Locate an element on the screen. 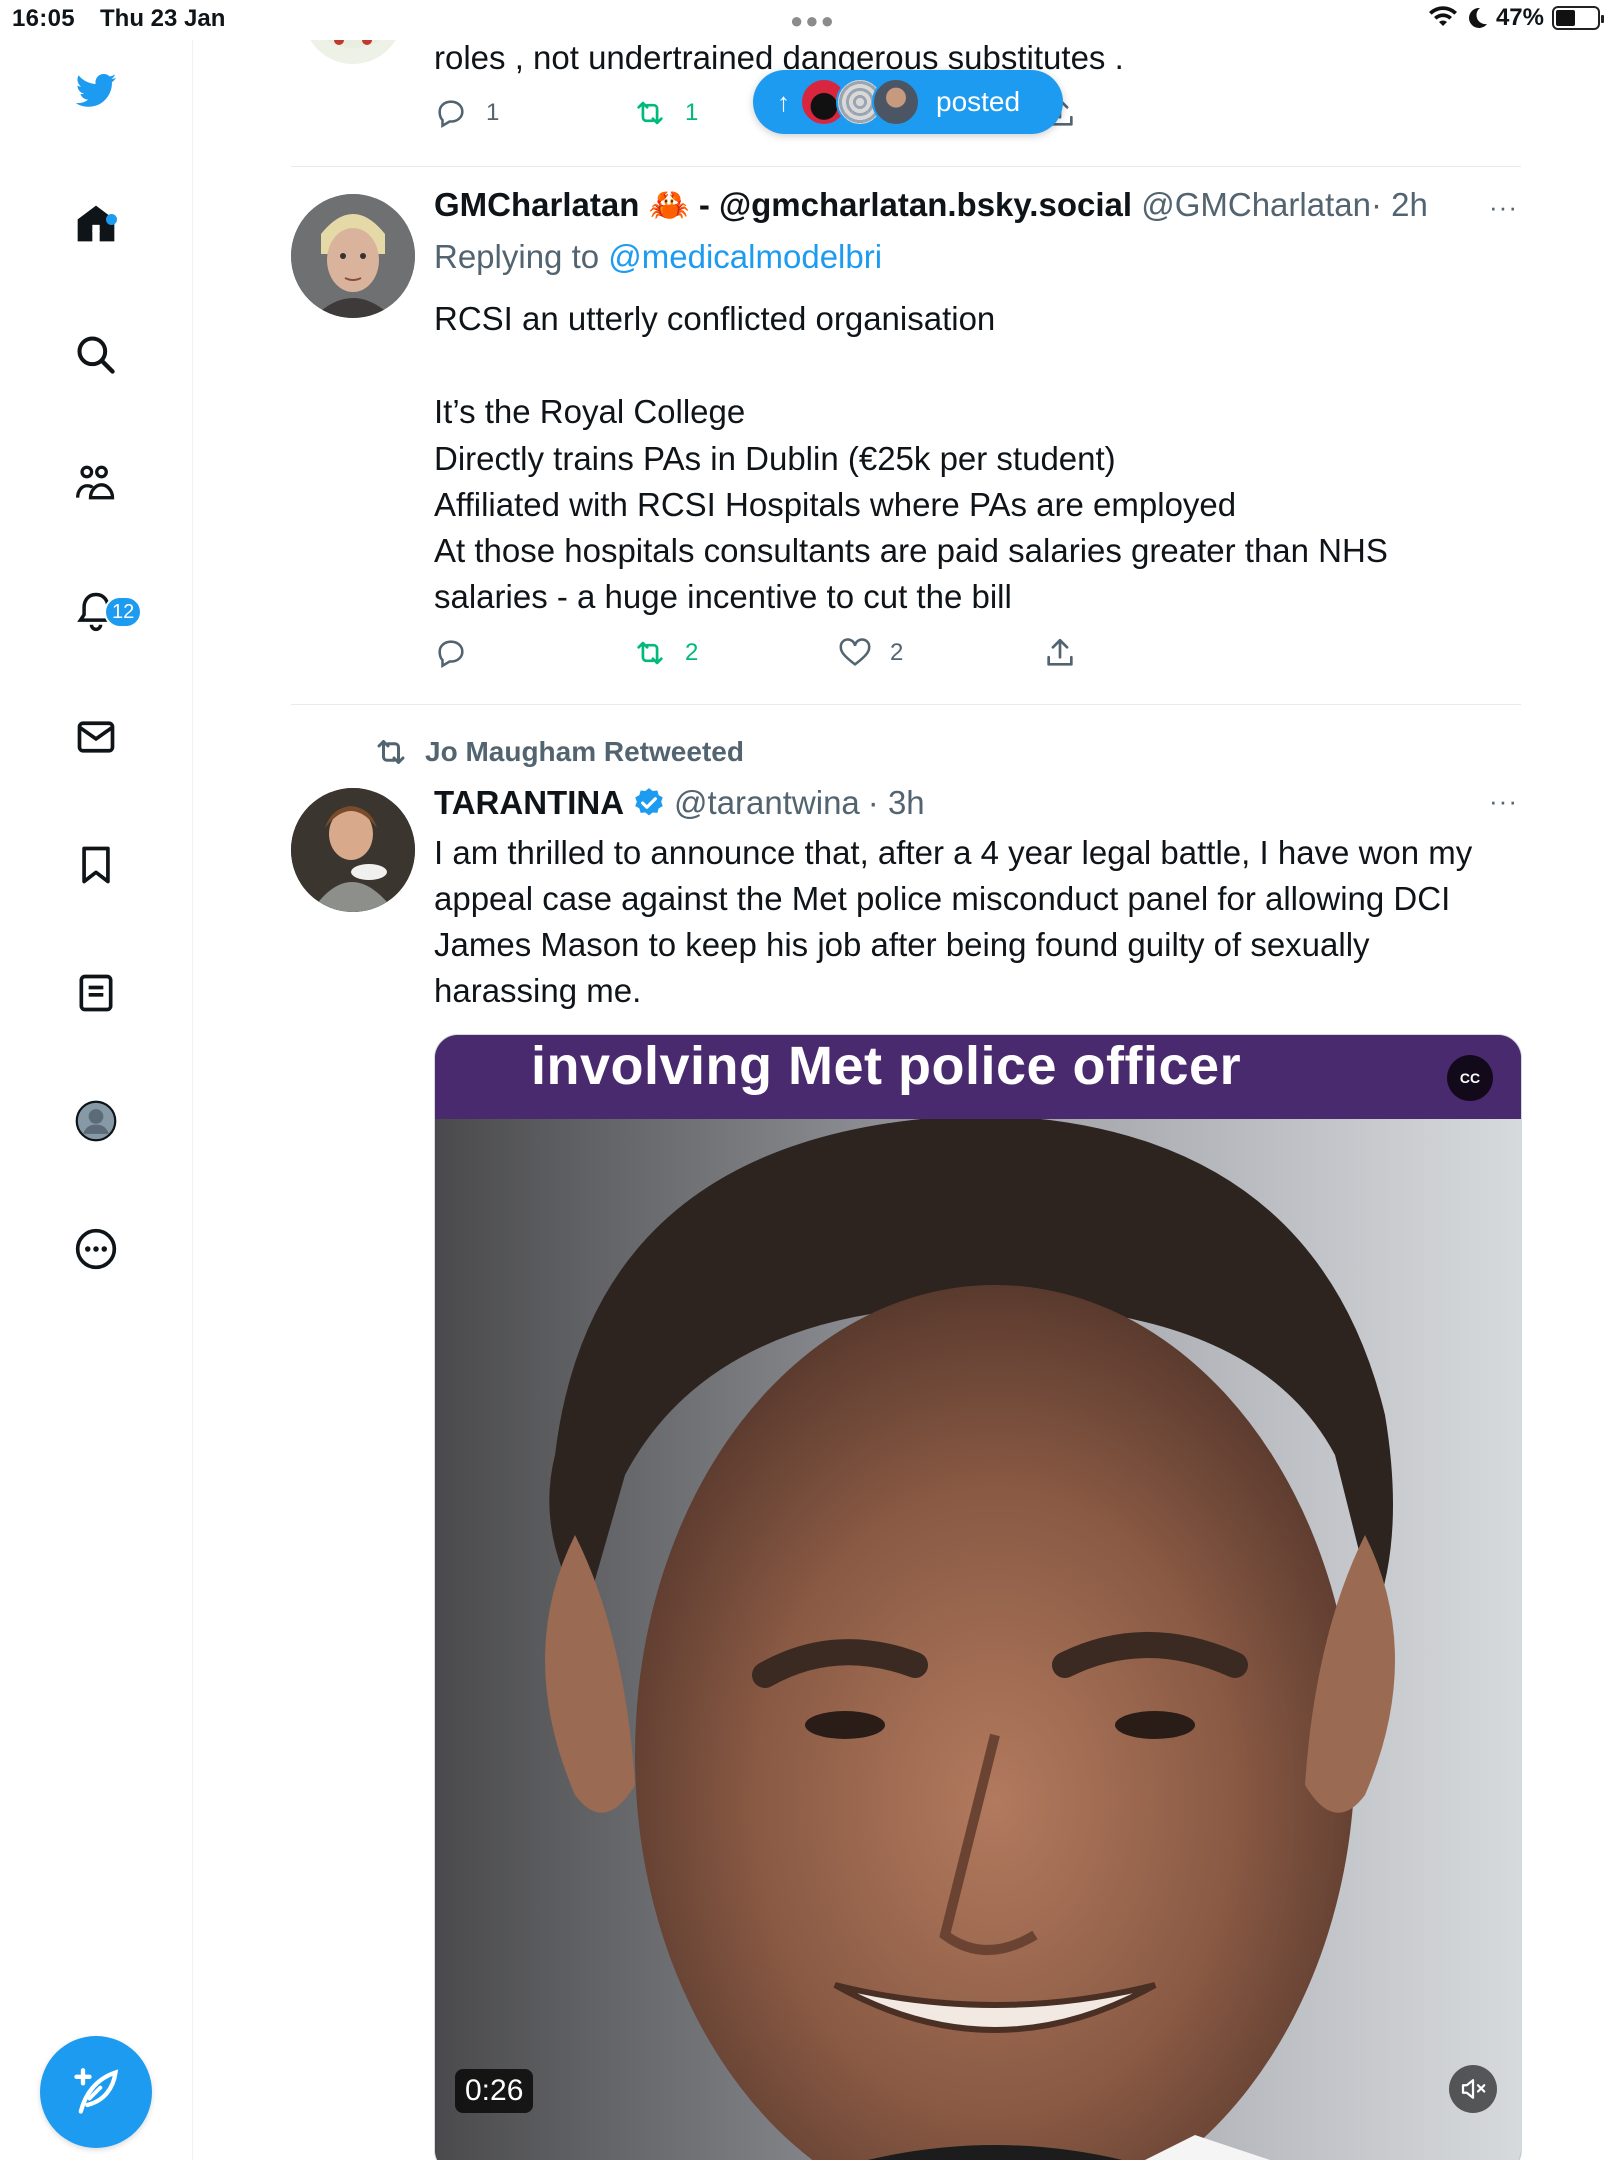 This screenshot has height=2160, width=1620. timestamp: · 3h is located at coordinates (896, 803).